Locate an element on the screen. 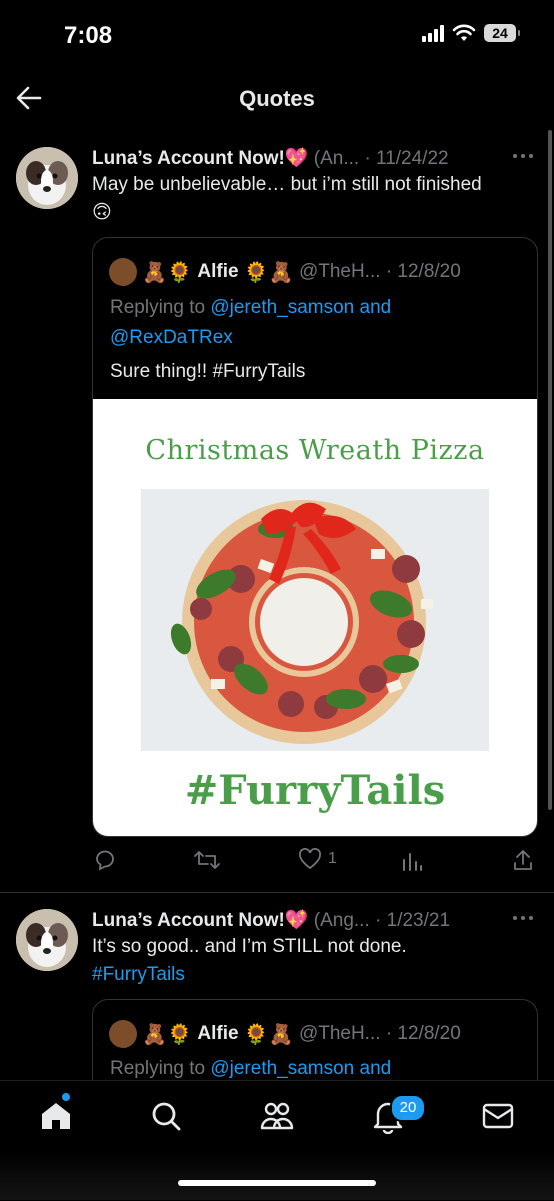 The height and width of the screenshot is (1201, 554). pizza-photo is located at coordinates (315, 620).